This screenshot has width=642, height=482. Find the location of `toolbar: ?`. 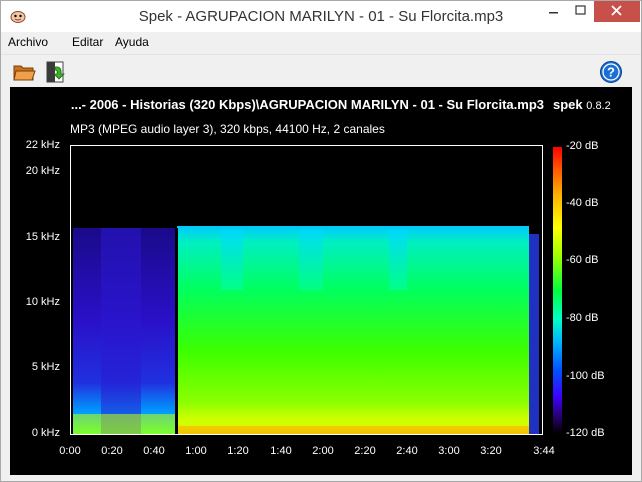

toolbar: ? is located at coordinates (321, 70).